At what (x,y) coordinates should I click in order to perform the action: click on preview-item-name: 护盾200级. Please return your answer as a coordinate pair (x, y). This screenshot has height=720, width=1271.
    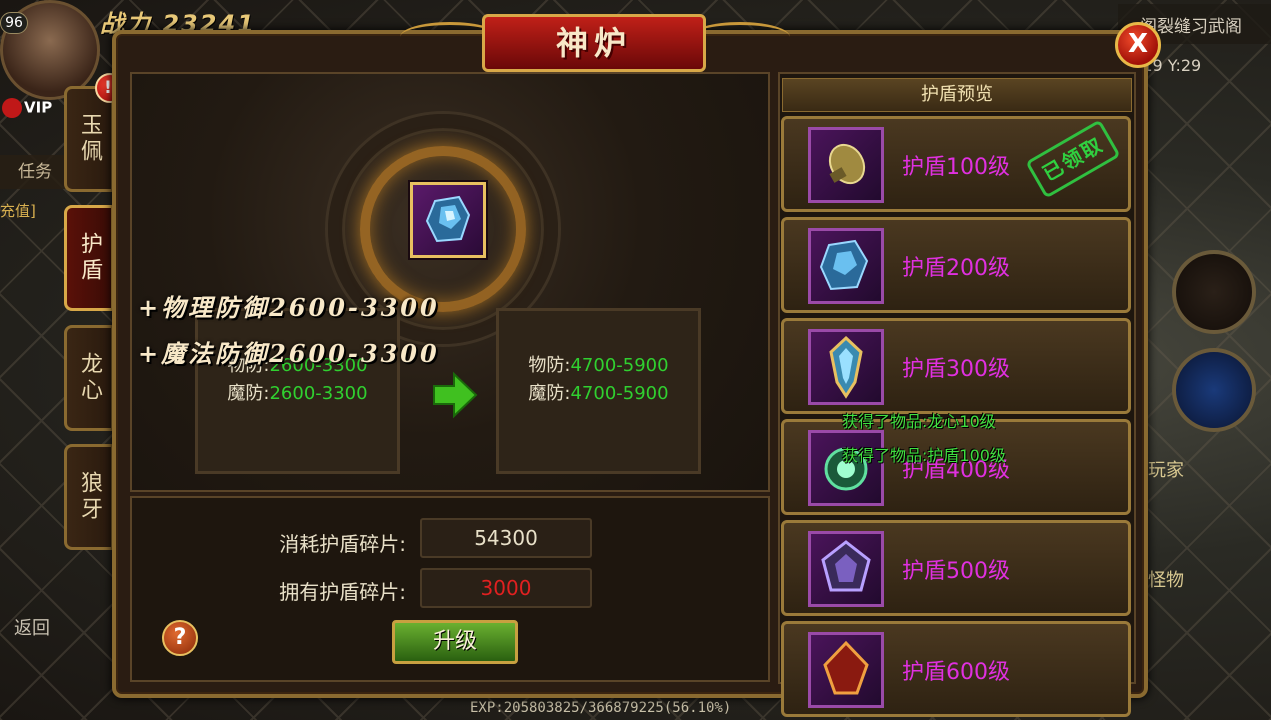
    Looking at the image, I should click on (956, 268).